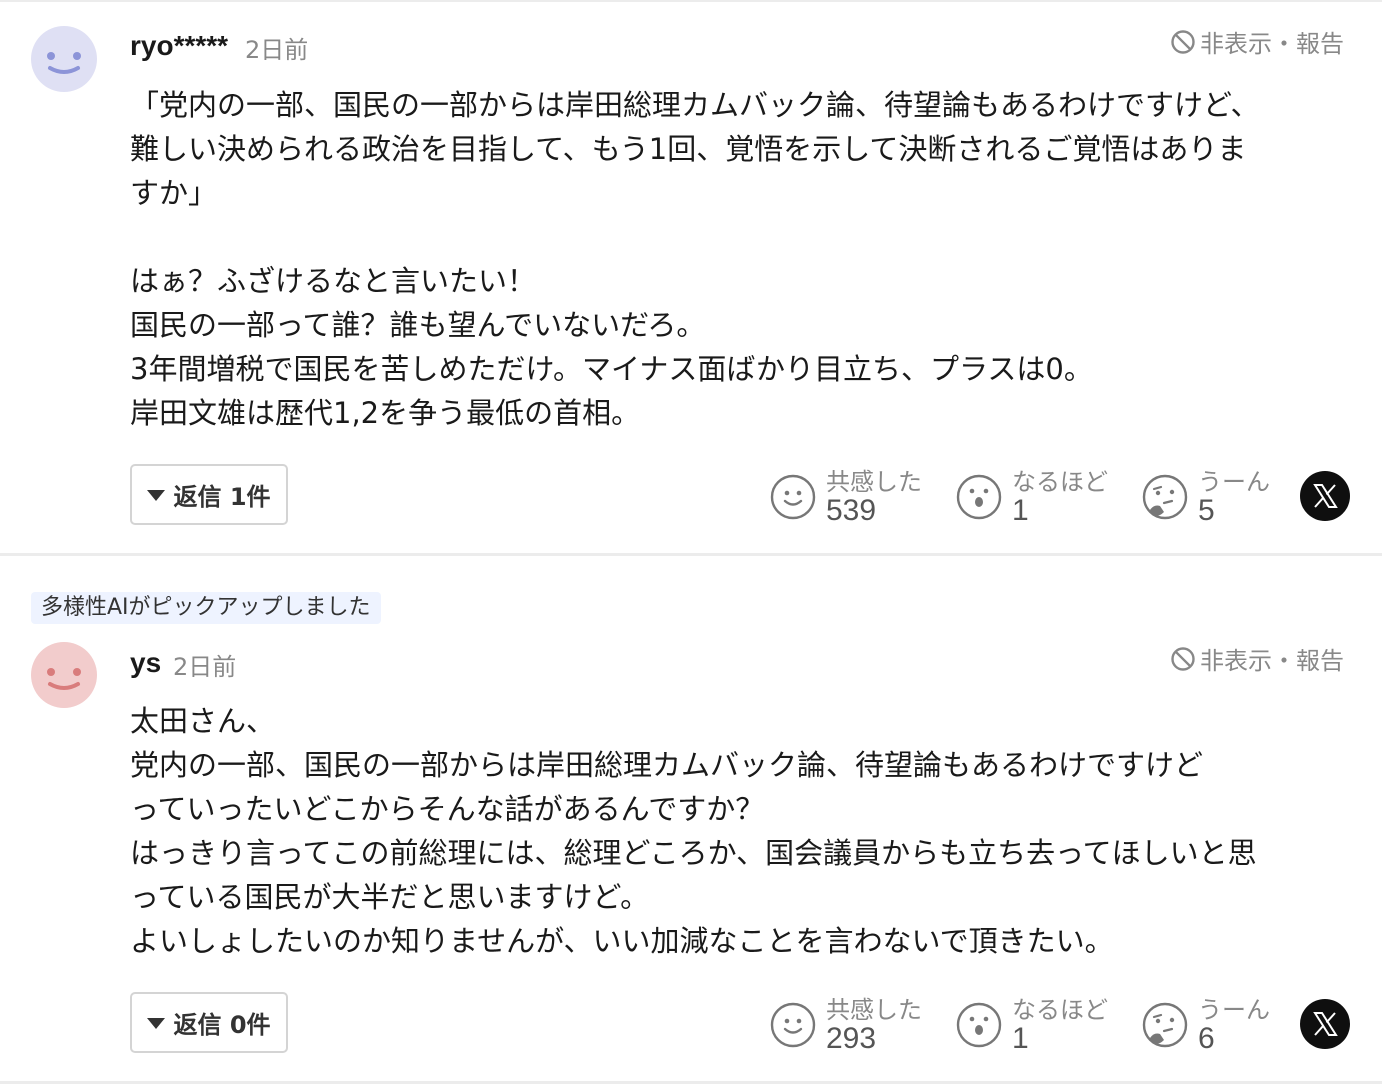 Image resolution: width=1382 pixels, height=1084 pixels. What do you see at coordinates (1206, 510) in the screenshot?
I see `reaction-count: 5` at bounding box center [1206, 510].